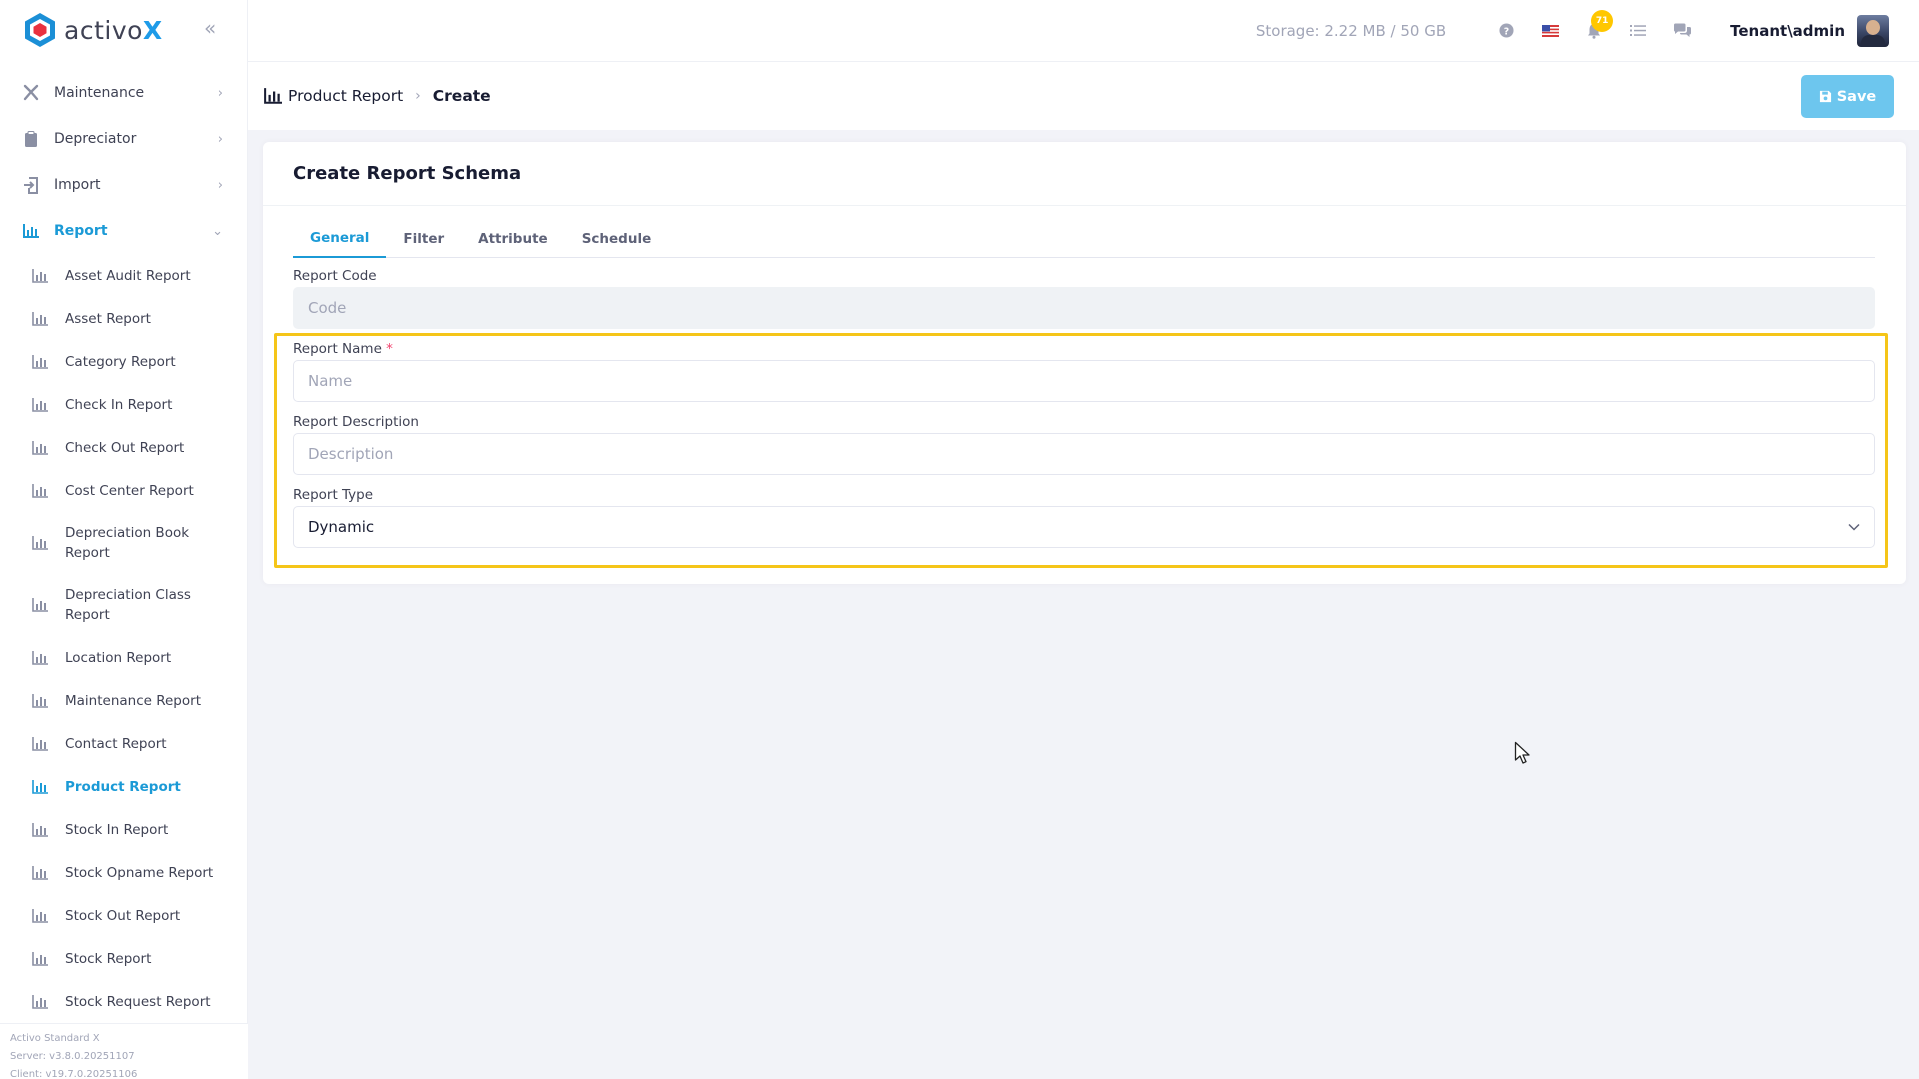  Describe the element at coordinates (81, 231) in the screenshot. I see `sidebar-item-label: Report` at that location.